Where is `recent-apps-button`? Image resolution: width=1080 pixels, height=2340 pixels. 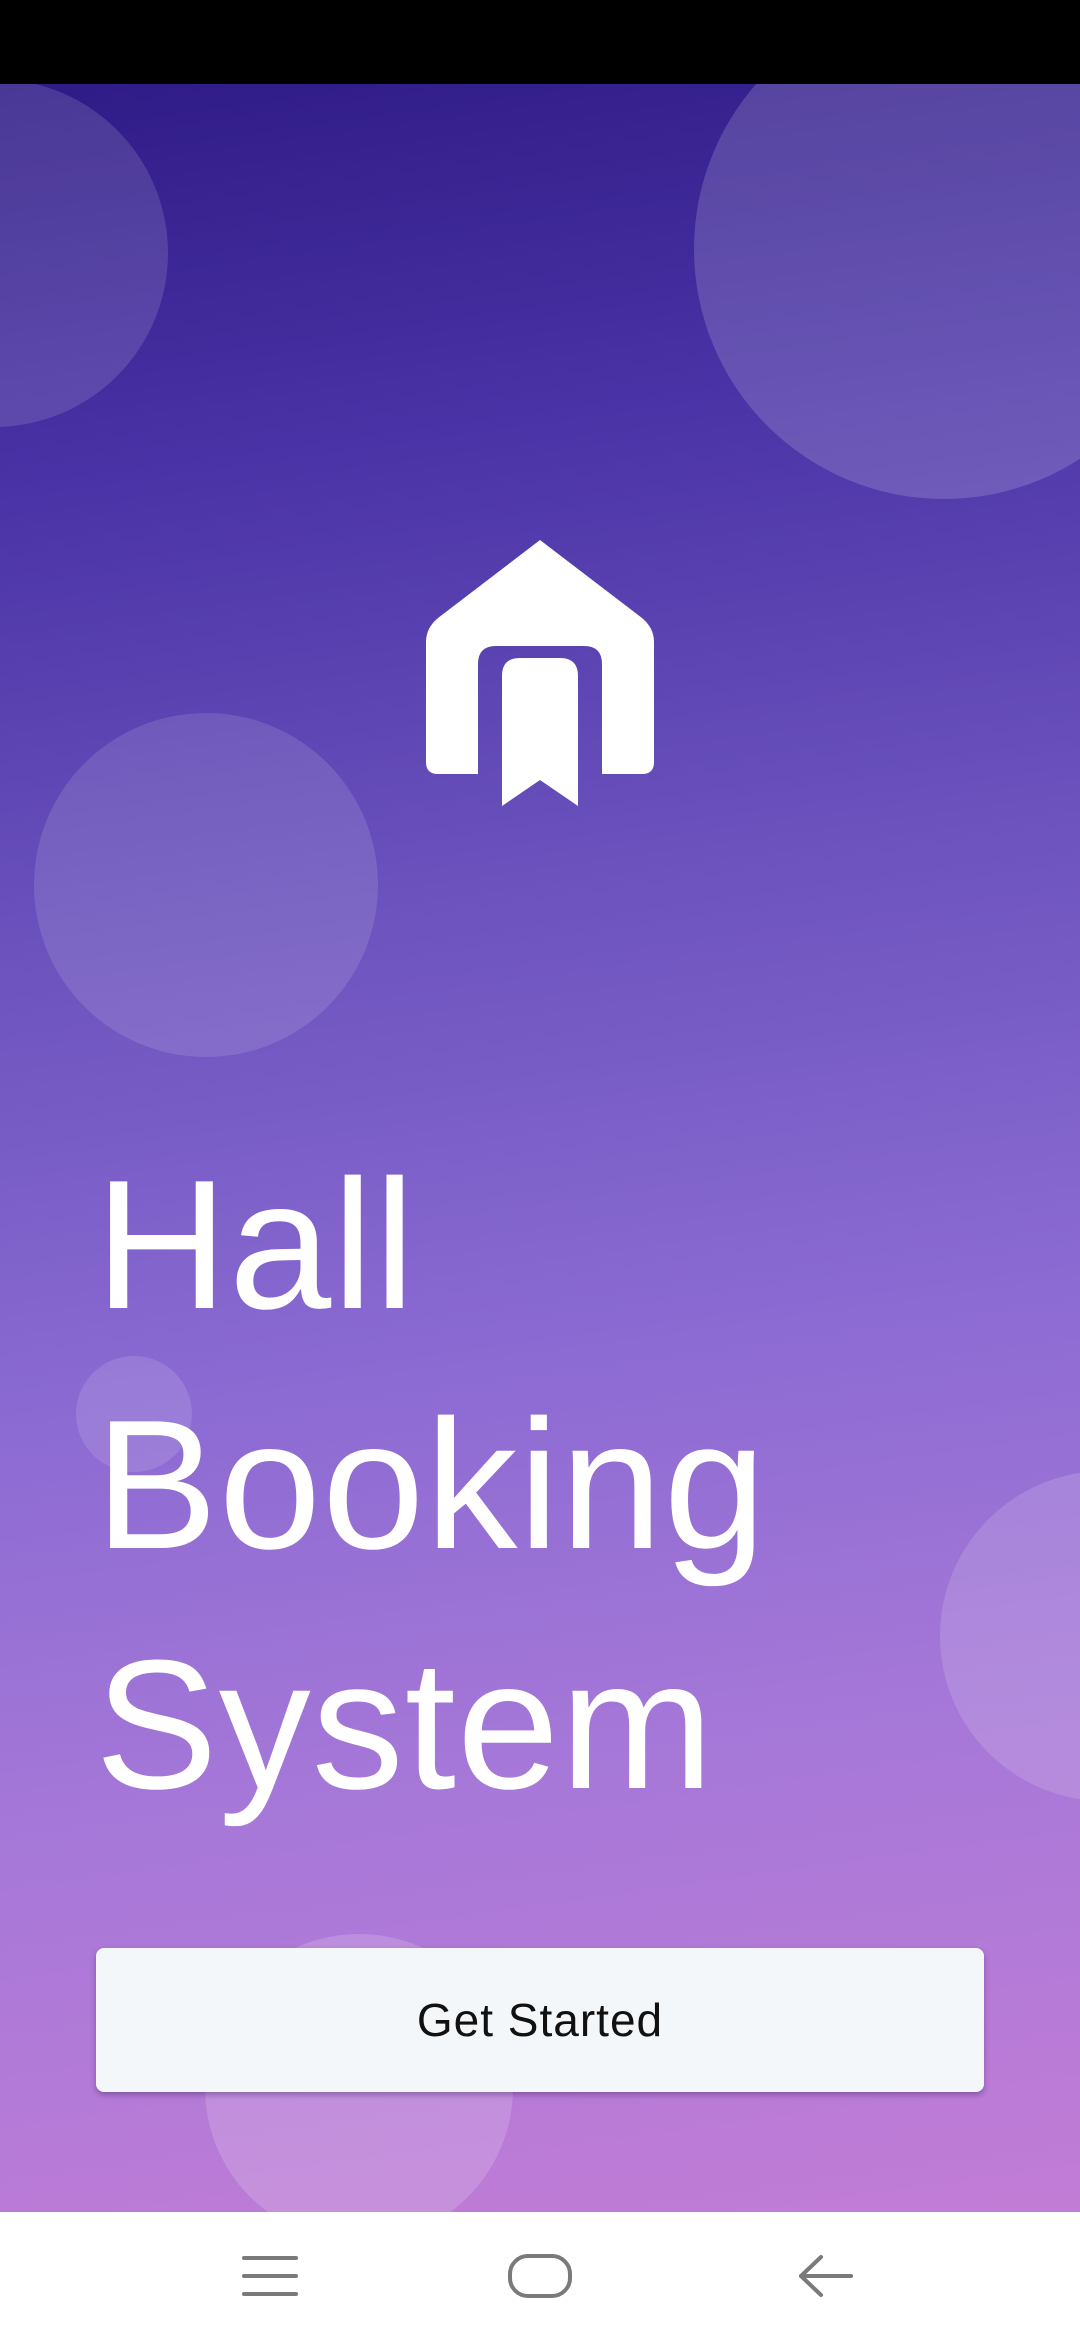
recent-apps-button is located at coordinates (270, 2276).